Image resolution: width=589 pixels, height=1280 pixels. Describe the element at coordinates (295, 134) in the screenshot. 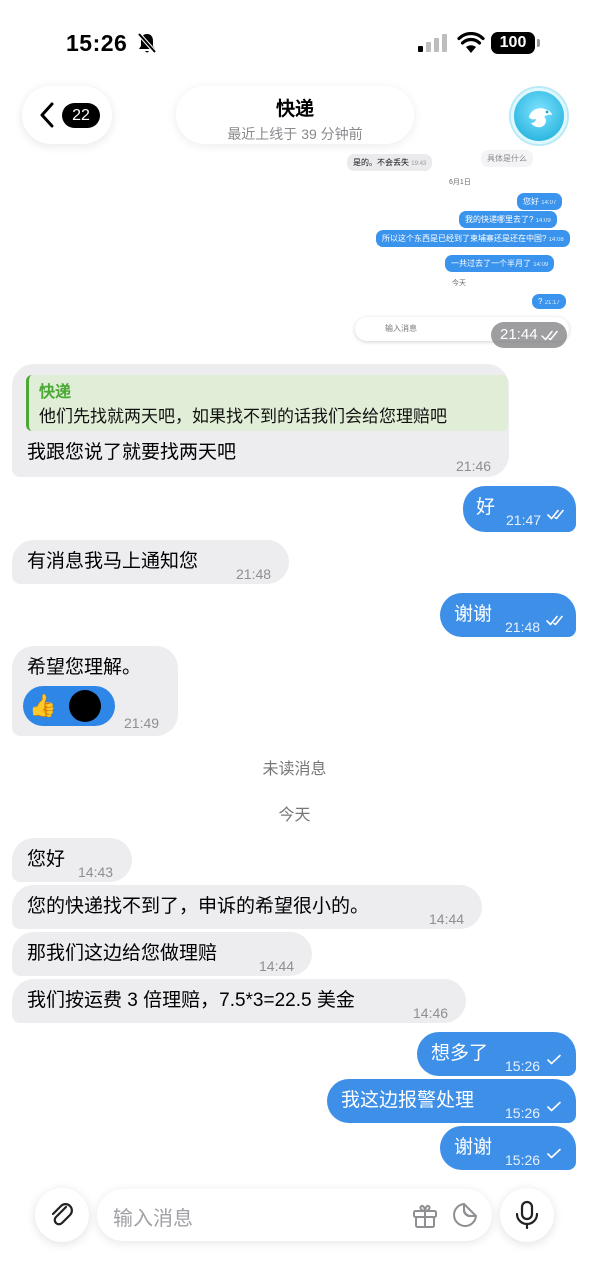

I see `last-seen-status: 最近上线于 39 分钟前` at that location.